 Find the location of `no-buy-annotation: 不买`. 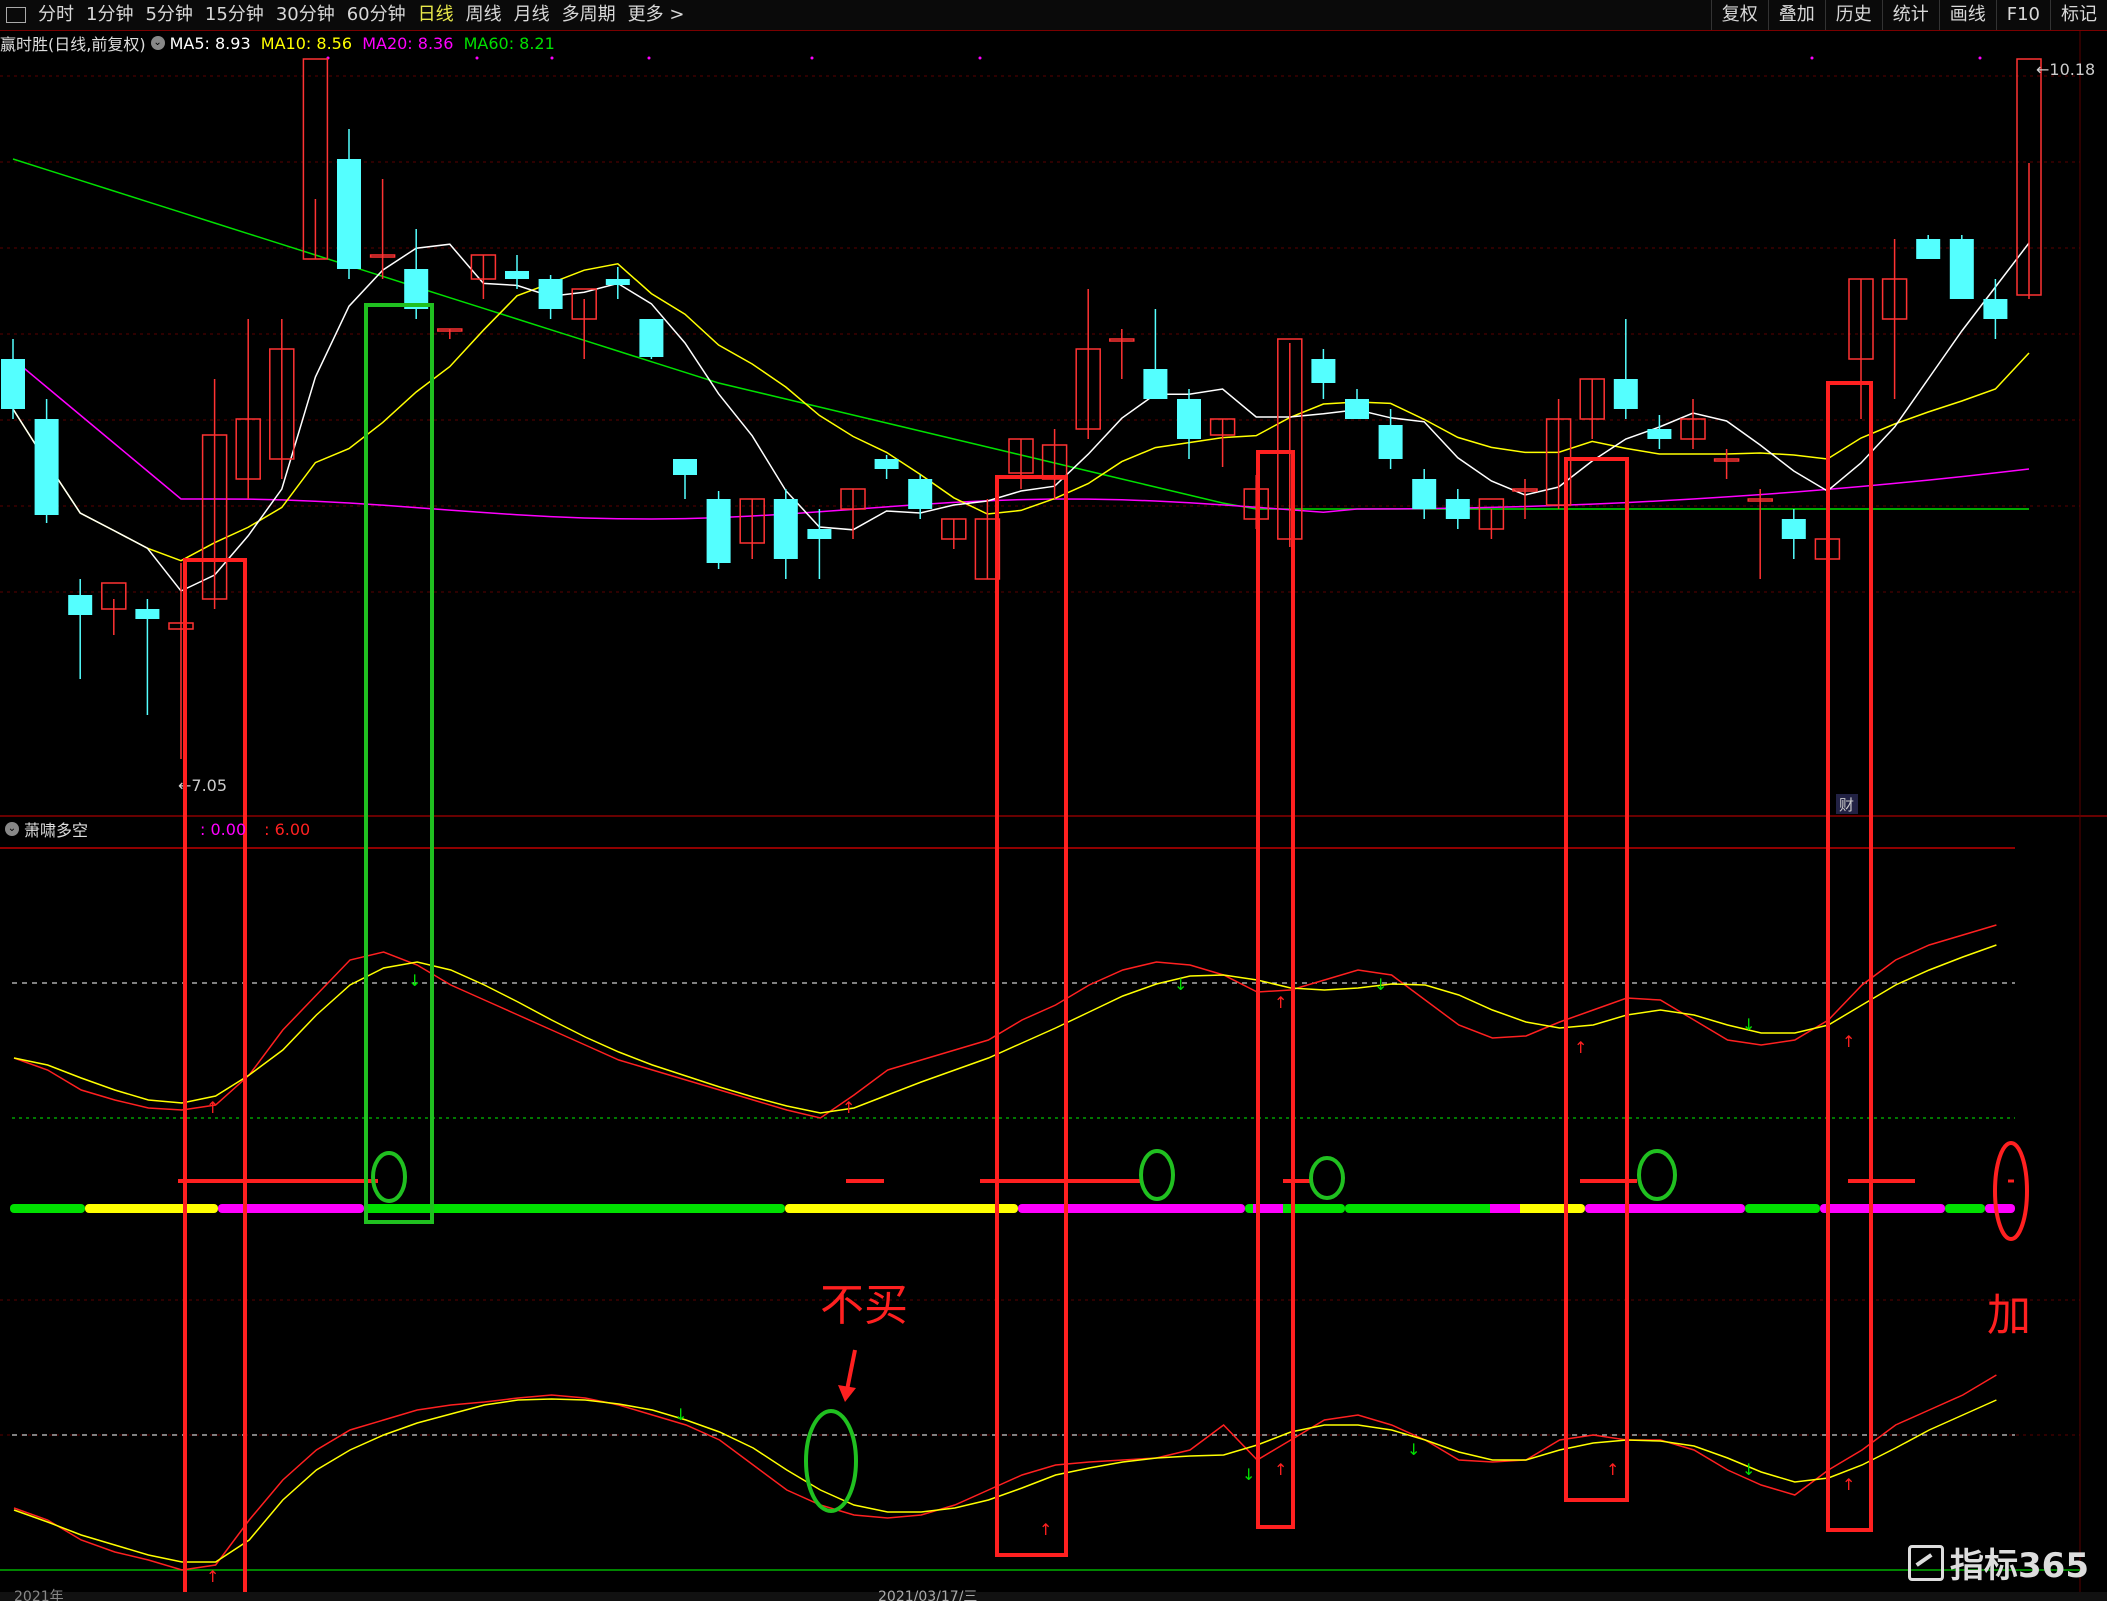

no-buy-annotation: 不买 is located at coordinates (864, 1305).